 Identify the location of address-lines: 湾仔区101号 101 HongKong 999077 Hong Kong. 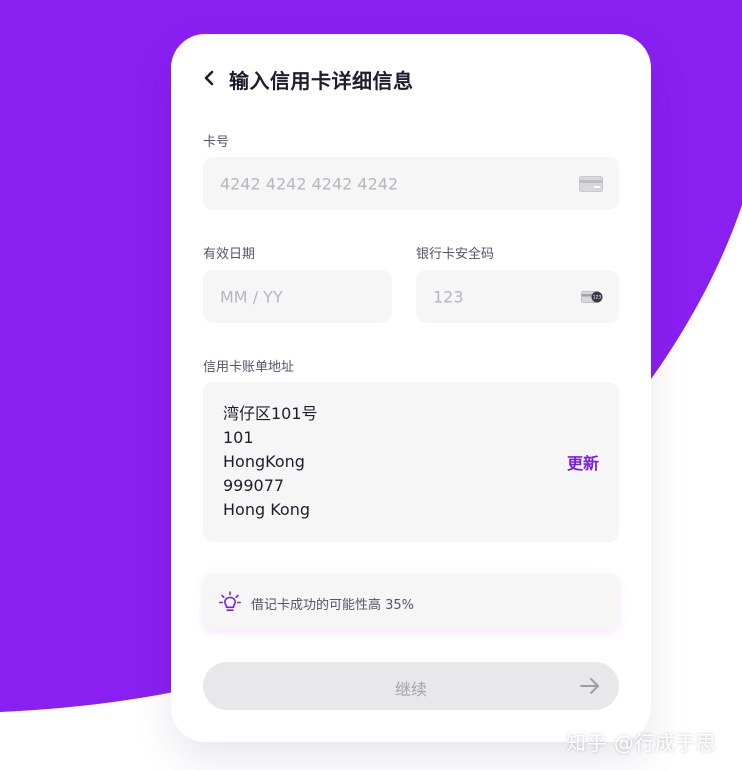
(270, 462).